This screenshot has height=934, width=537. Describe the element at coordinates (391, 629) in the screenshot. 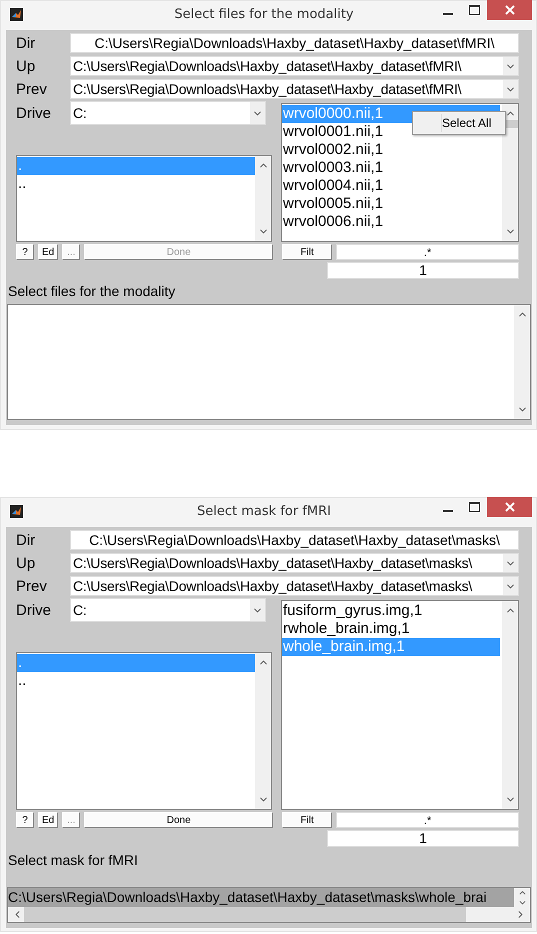

I see `file-item: rwhole_brain.img,1` at that location.